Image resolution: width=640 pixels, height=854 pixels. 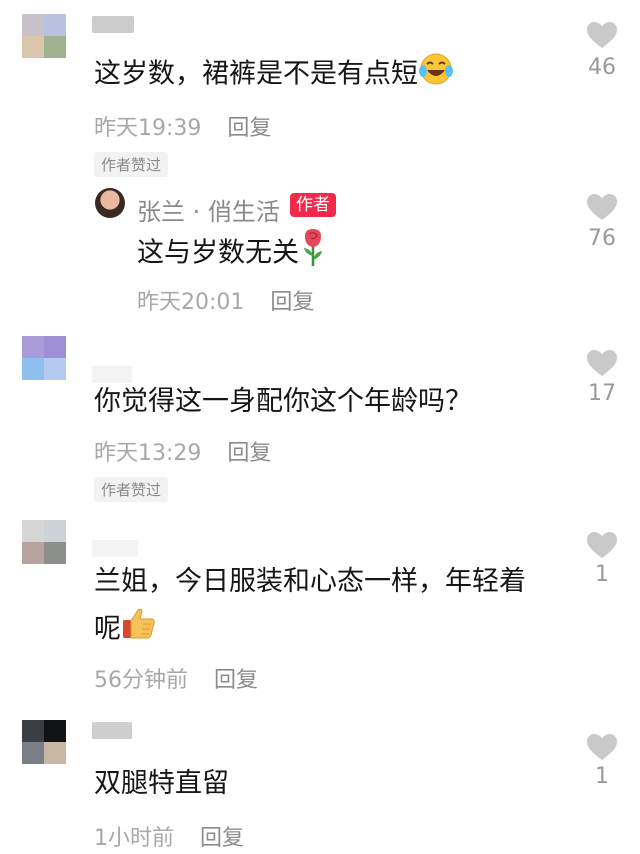 What do you see at coordinates (602, 393) in the screenshot?
I see `like-count: 17` at bounding box center [602, 393].